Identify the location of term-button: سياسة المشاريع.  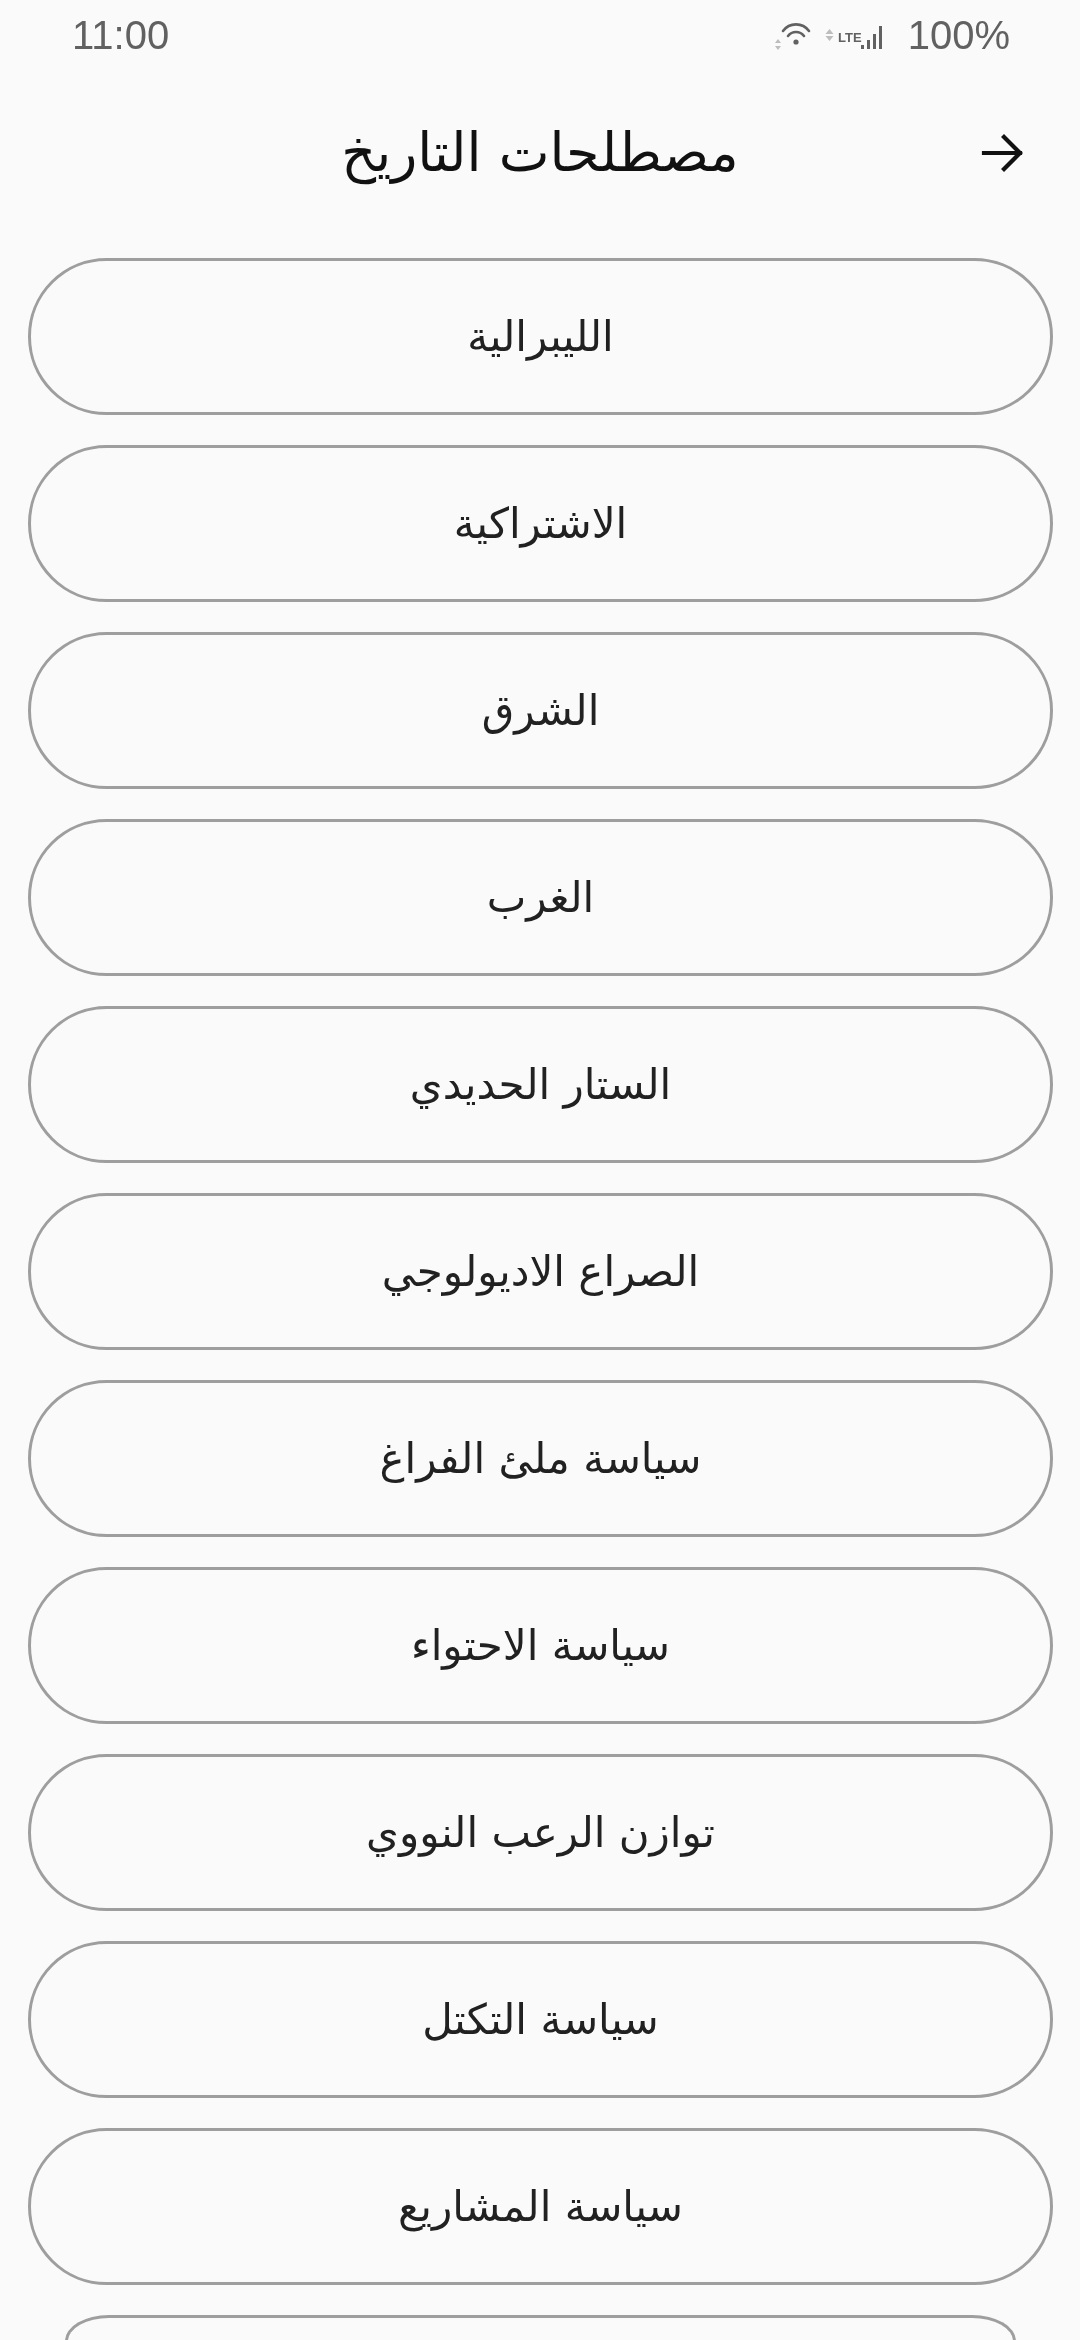
(540, 2206).